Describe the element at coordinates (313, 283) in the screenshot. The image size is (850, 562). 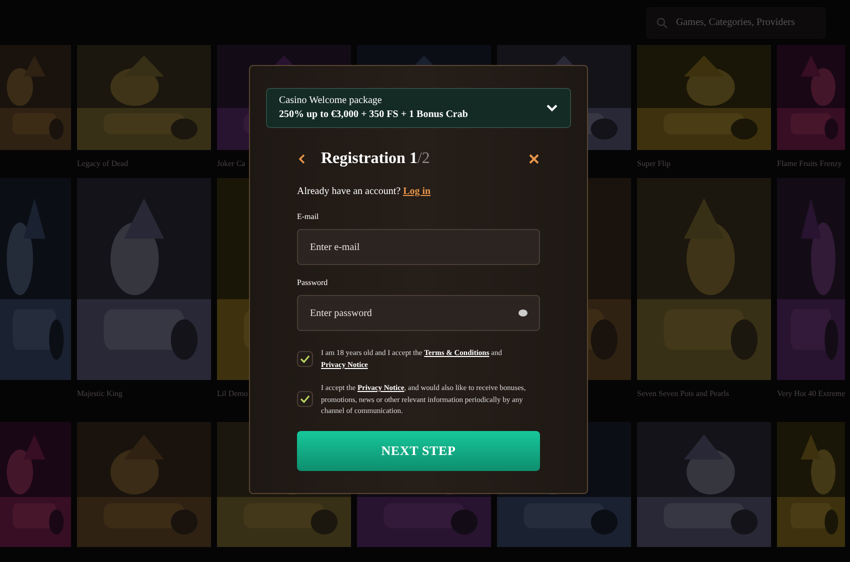
I see `field-label: Password` at that location.